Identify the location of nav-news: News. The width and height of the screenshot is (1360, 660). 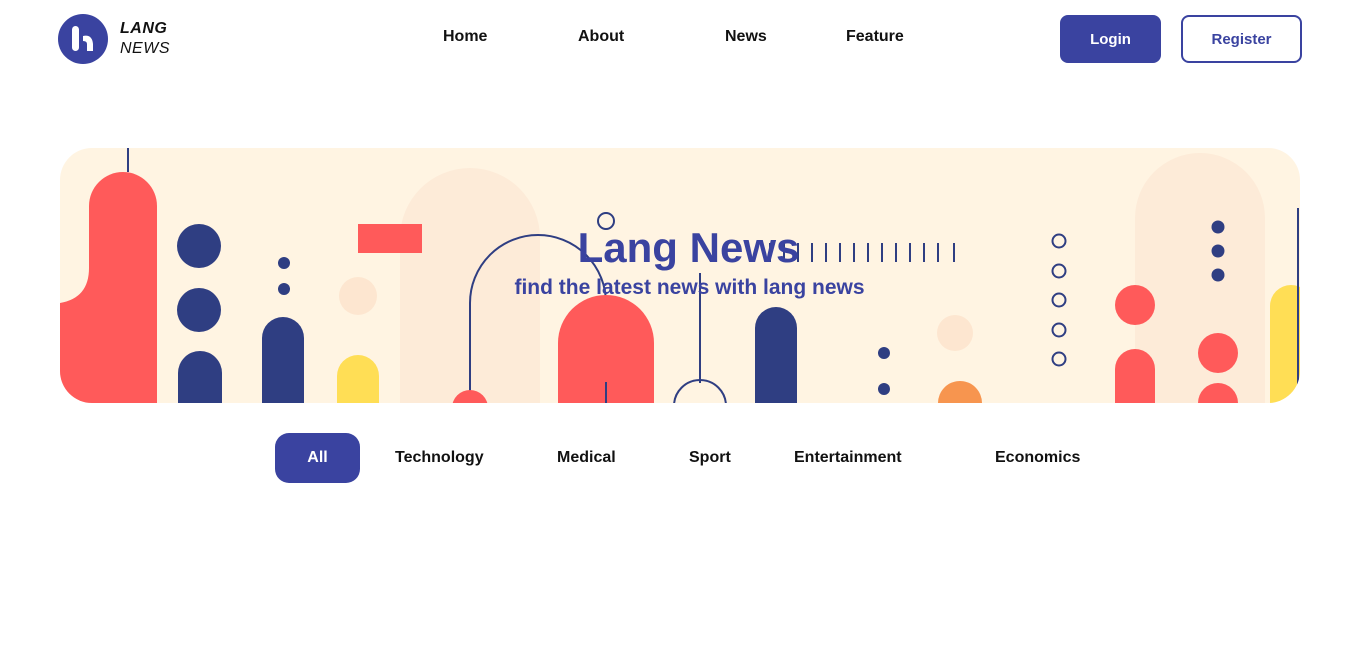
(746, 37).